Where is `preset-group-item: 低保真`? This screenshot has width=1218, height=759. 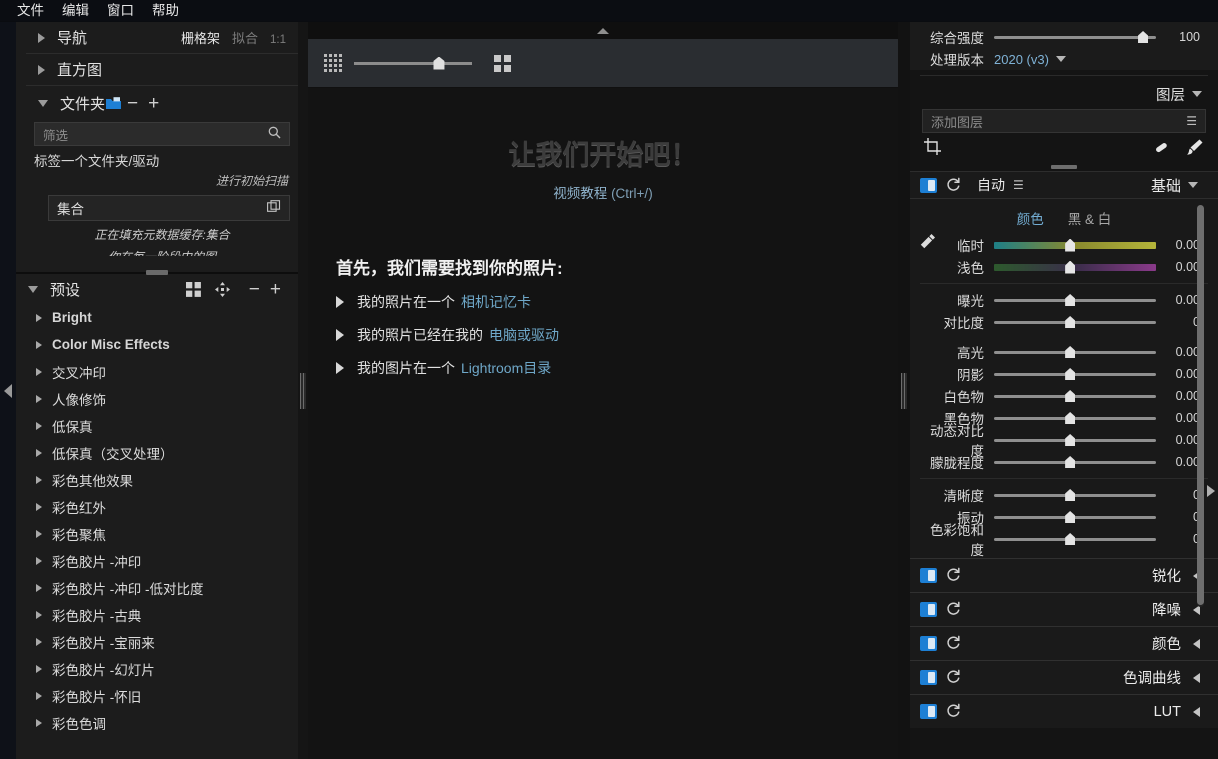
preset-group-item: 低保真 is located at coordinates (162, 425).